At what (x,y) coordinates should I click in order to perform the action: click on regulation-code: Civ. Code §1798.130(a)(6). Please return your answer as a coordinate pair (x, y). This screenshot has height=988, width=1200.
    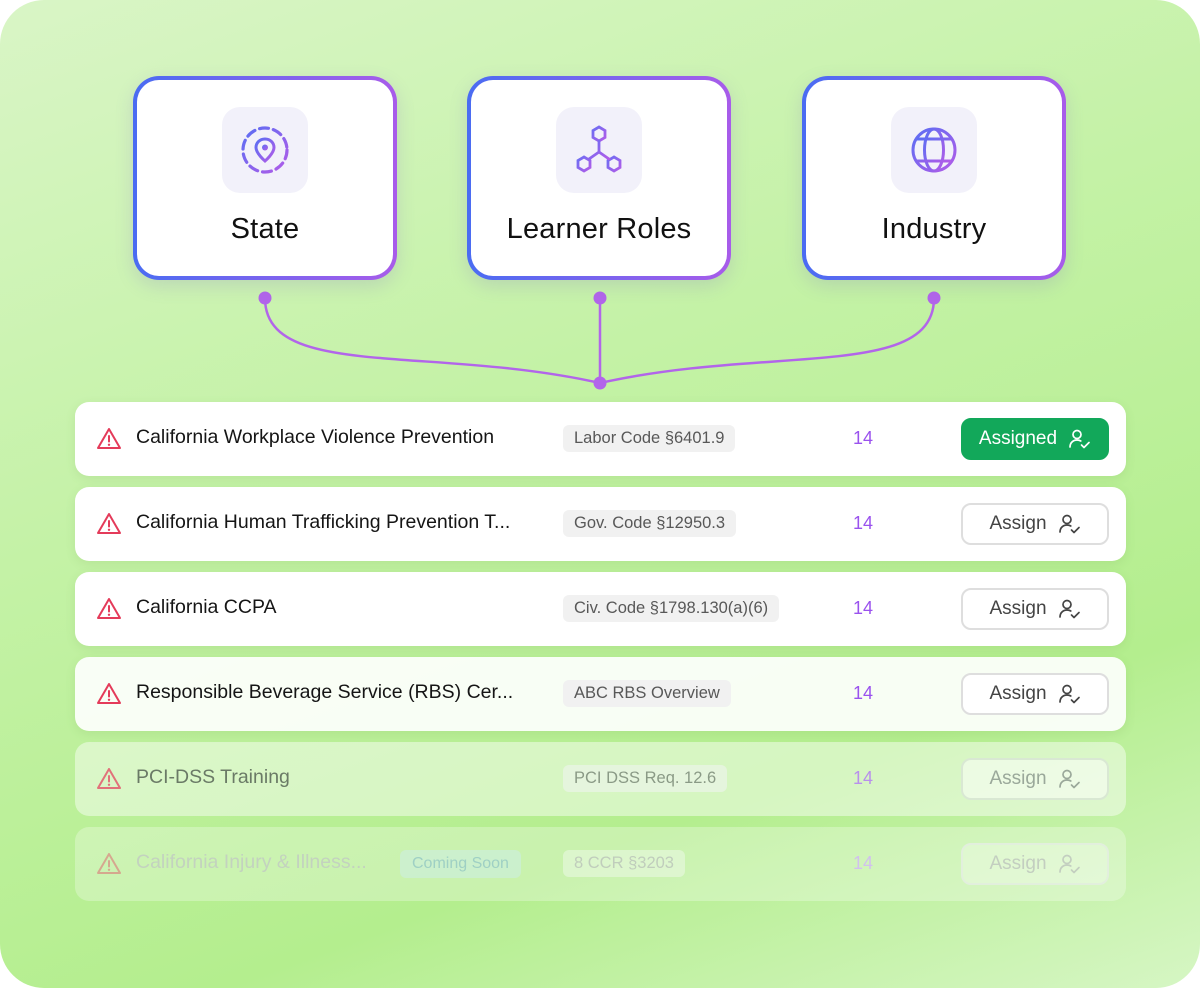
    Looking at the image, I should click on (671, 608).